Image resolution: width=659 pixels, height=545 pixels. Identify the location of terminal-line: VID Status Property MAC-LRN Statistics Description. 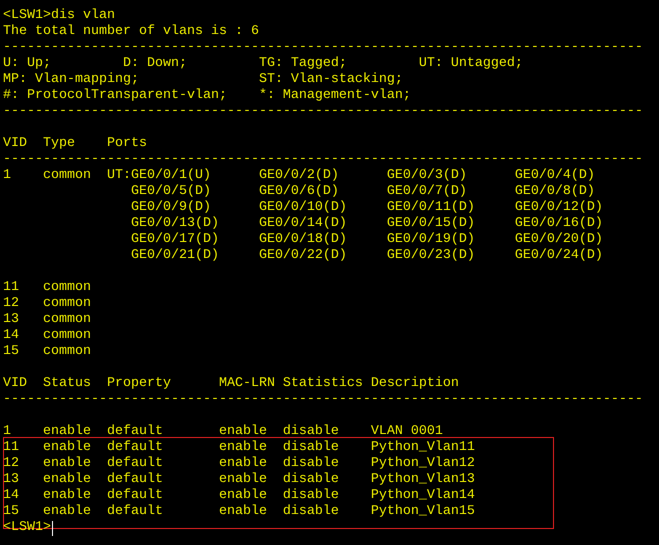
(231, 384).